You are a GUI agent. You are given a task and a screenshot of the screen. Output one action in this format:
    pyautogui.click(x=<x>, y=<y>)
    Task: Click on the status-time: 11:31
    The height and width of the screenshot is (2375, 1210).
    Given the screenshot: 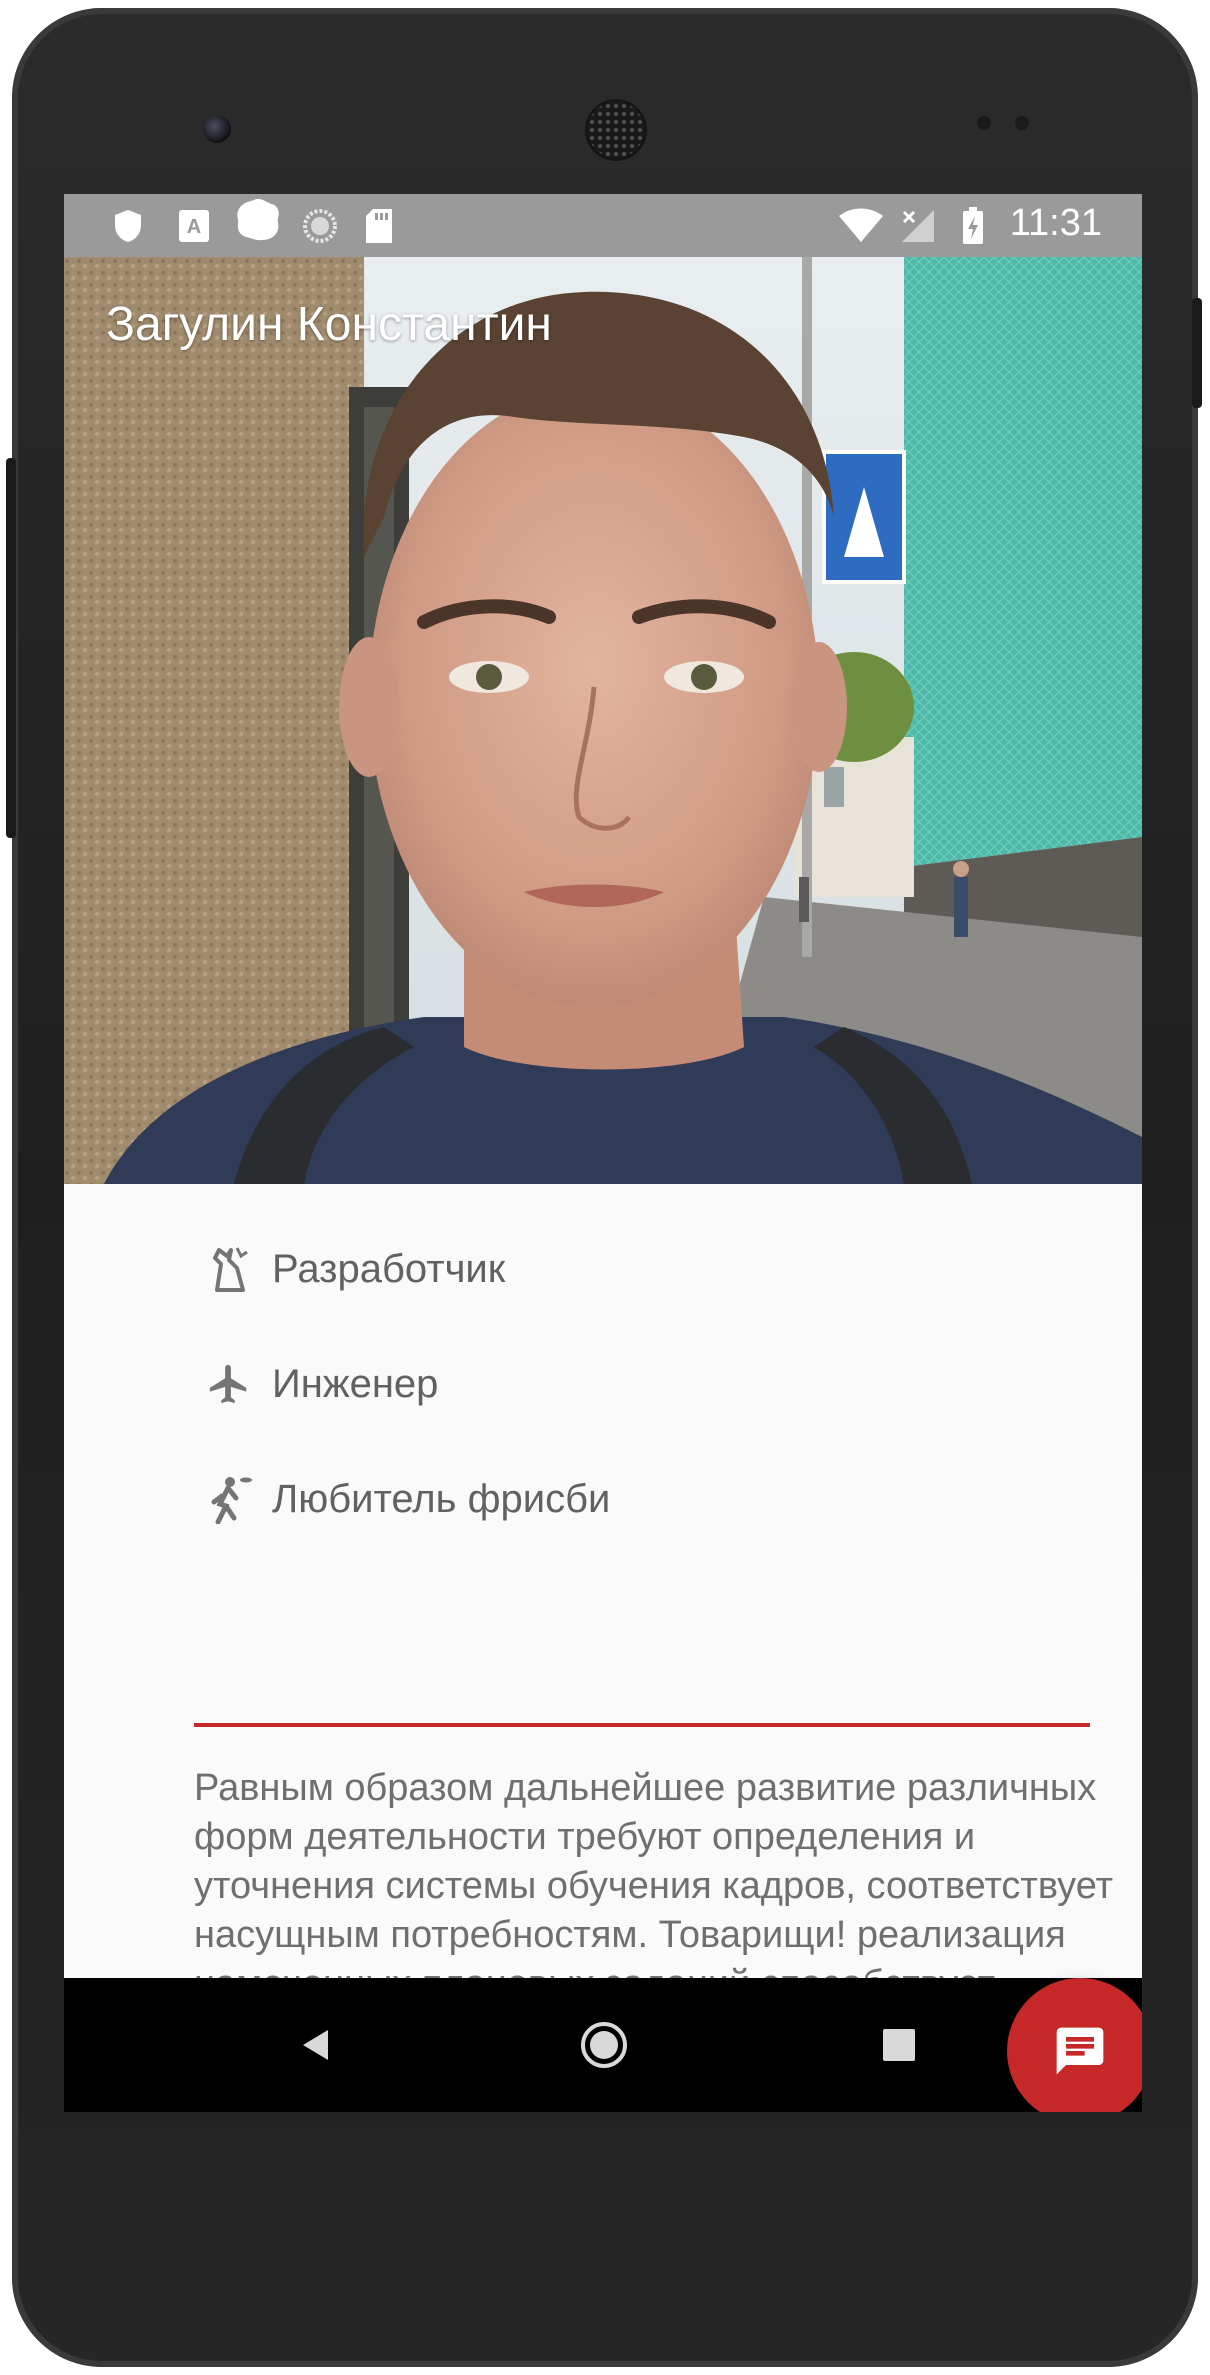 What is the action you would take?
    pyautogui.click(x=1055, y=223)
    